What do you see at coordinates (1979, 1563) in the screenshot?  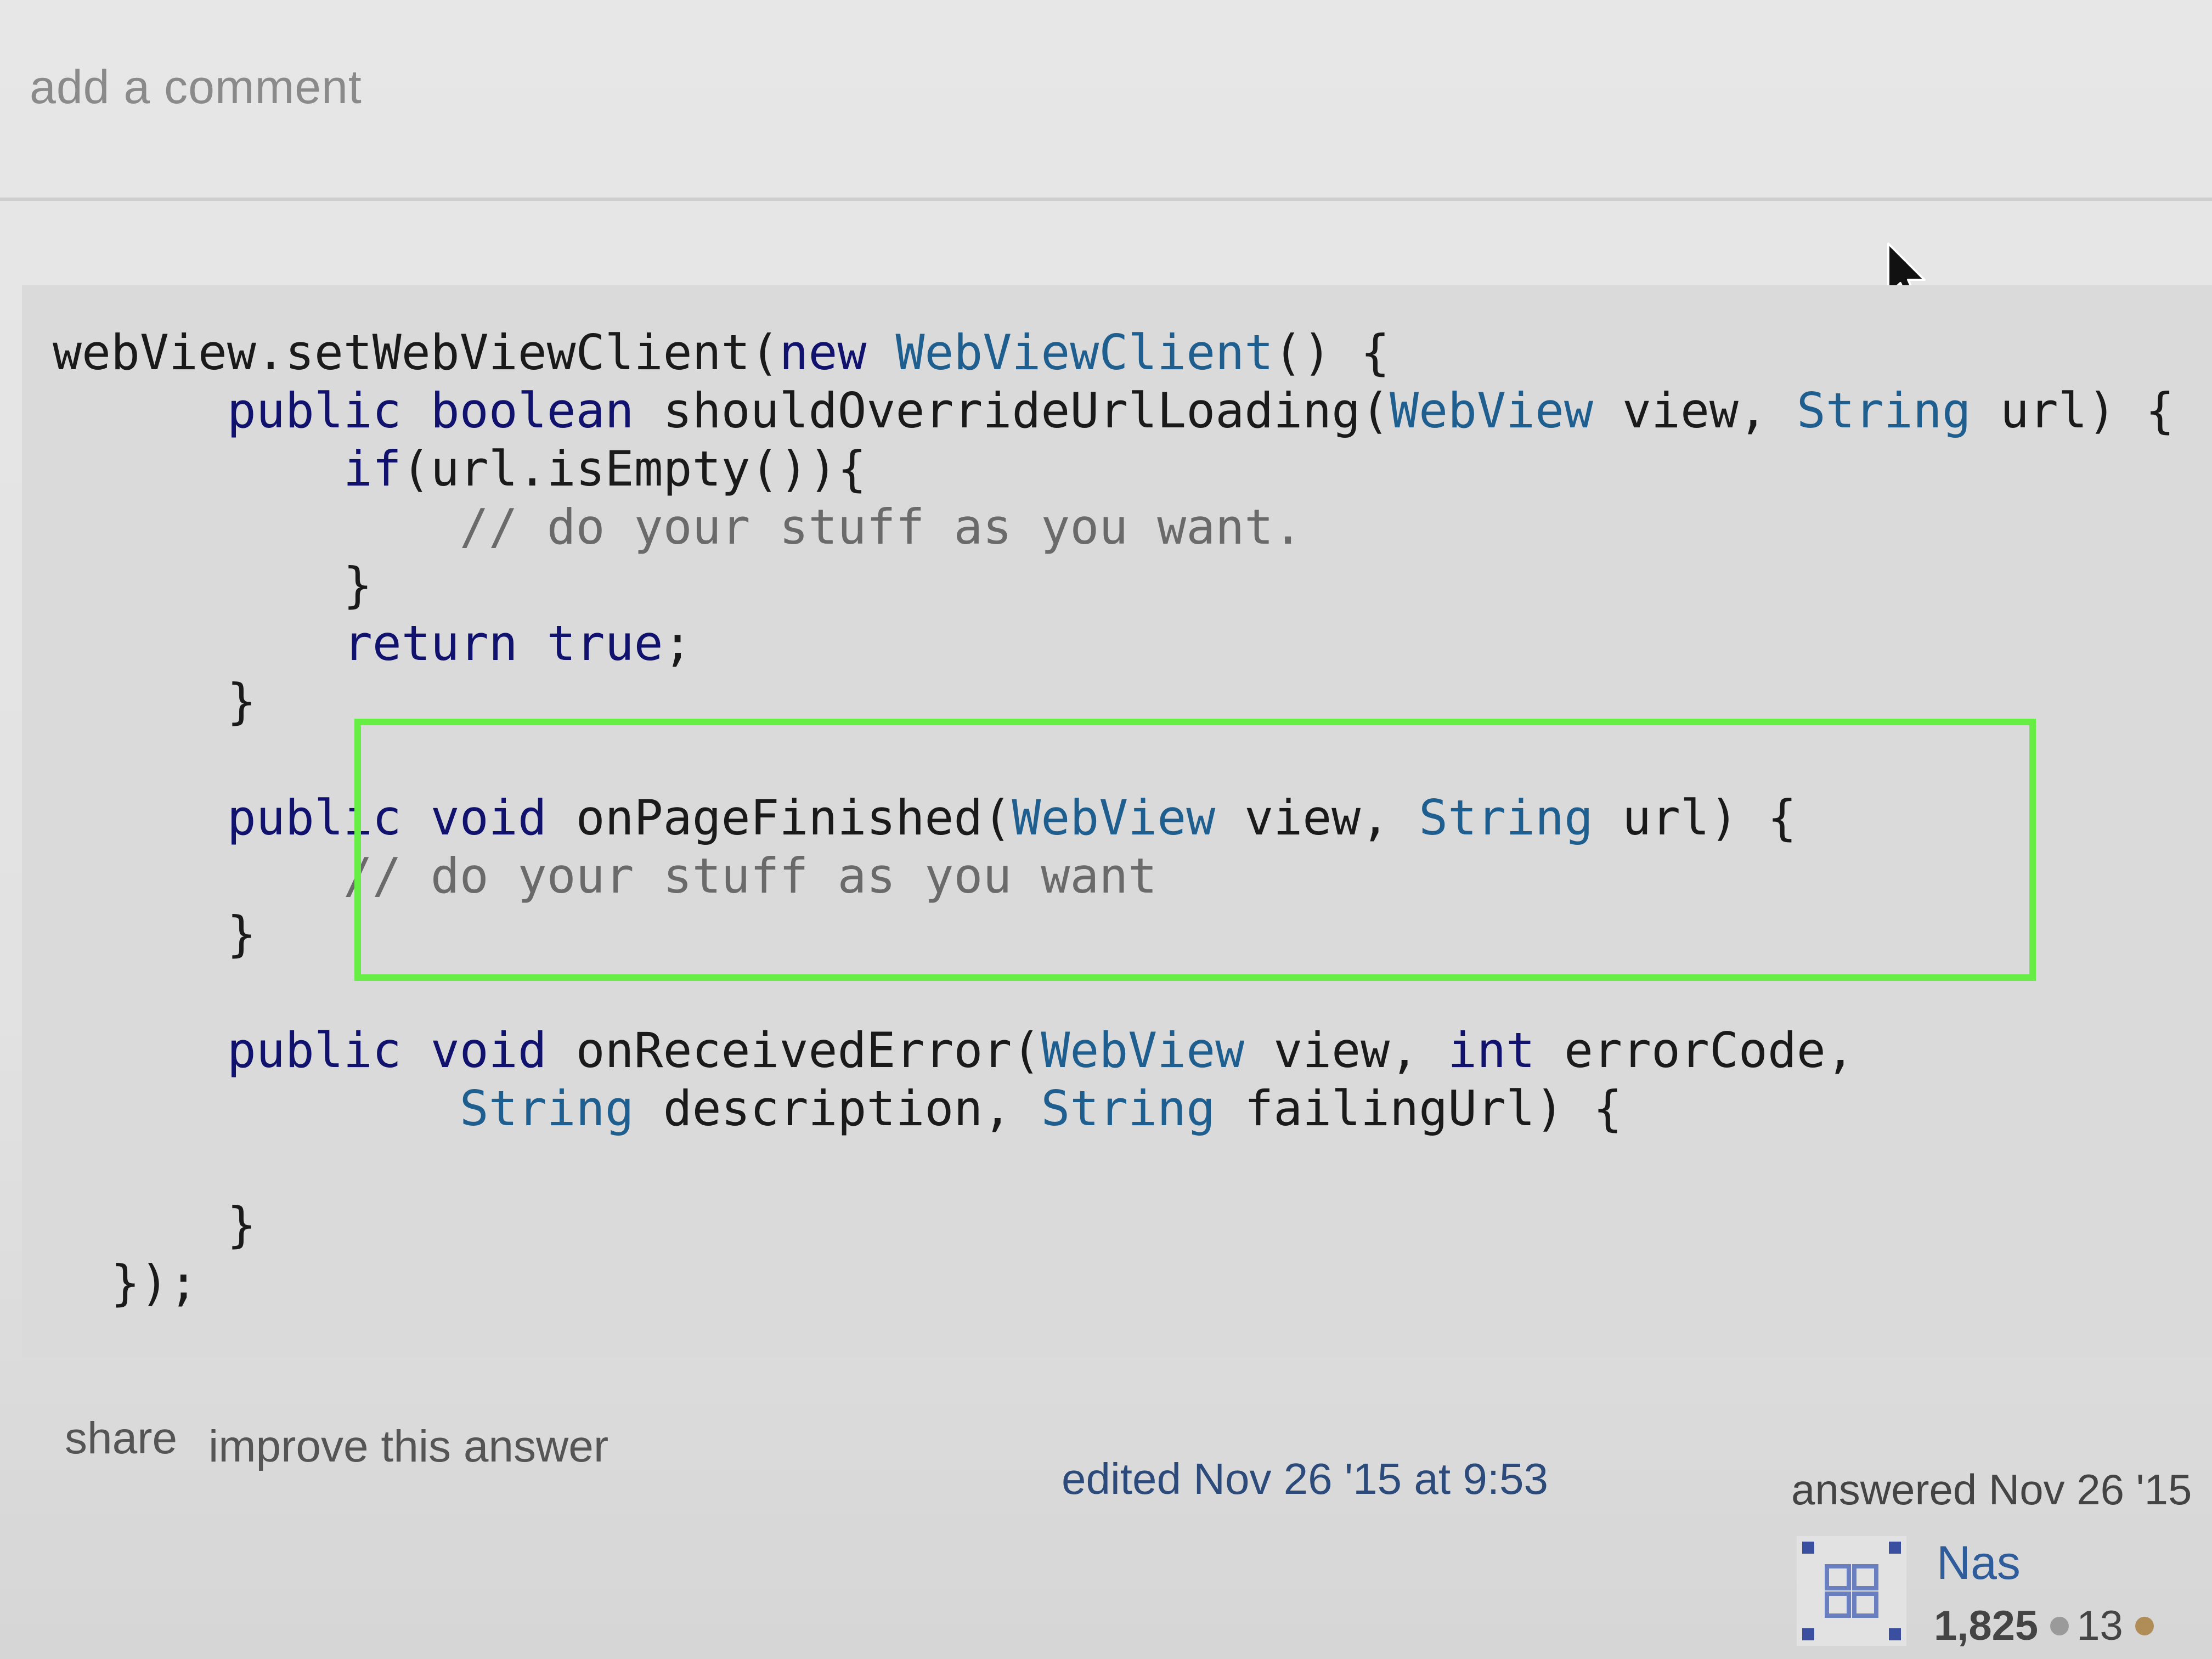 I see `user-name-link: Nas` at bounding box center [1979, 1563].